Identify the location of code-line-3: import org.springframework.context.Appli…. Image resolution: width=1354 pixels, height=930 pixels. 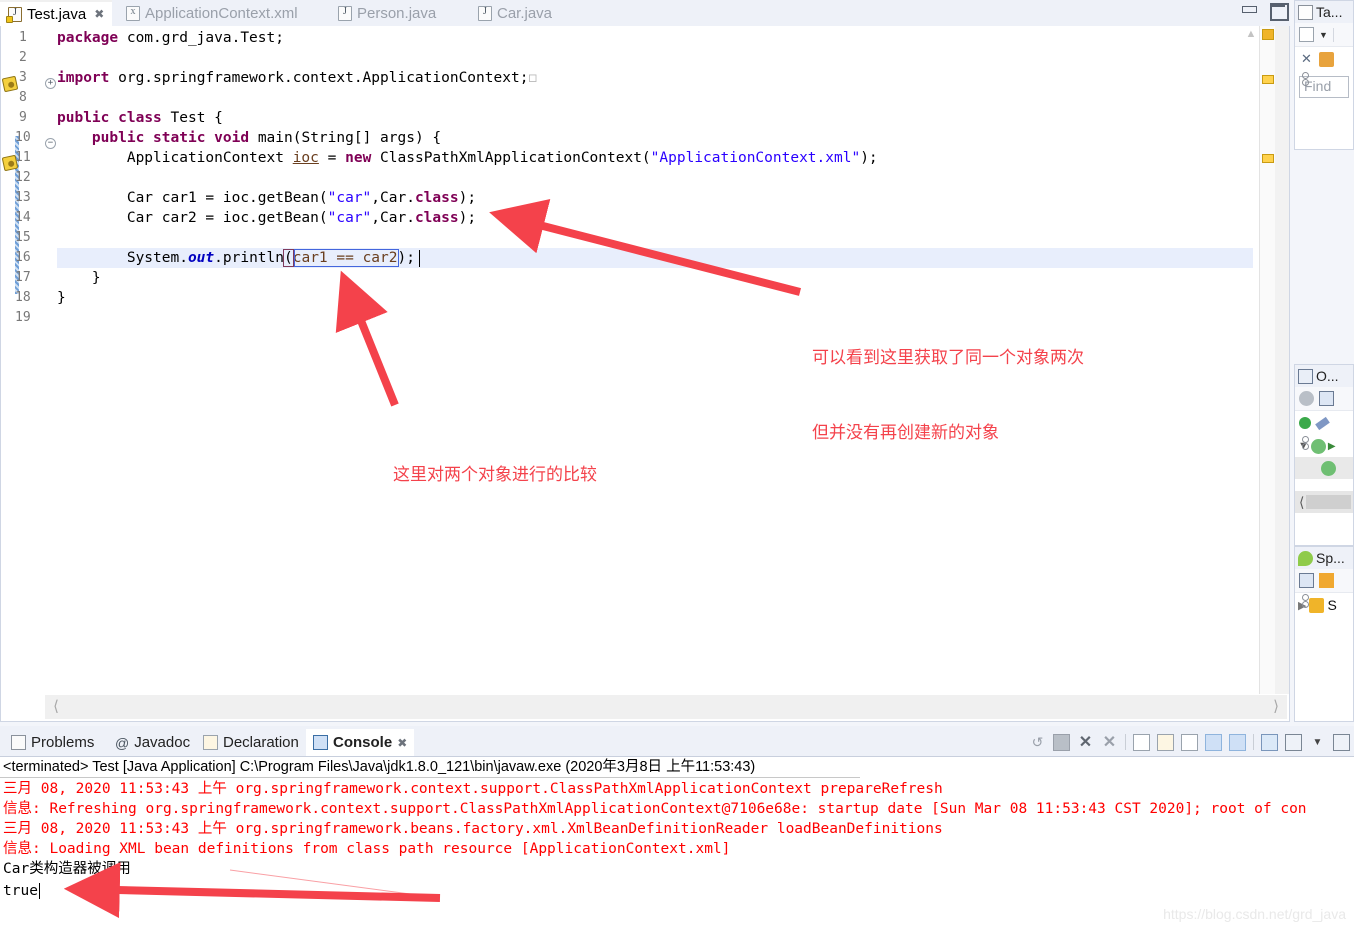
(297, 78).